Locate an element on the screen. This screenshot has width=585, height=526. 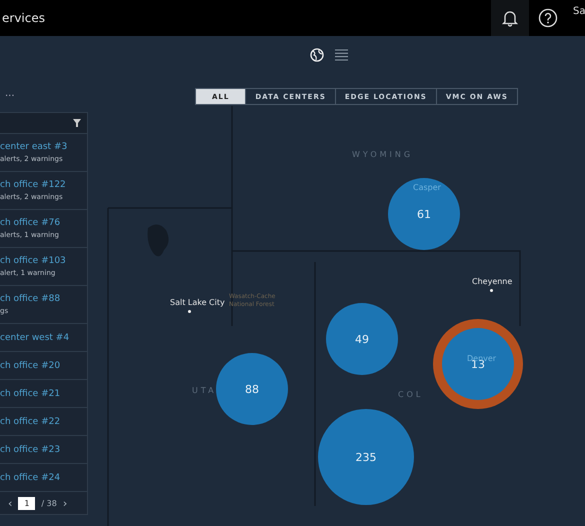
site-list-item: ch office #23 is located at coordinates (43, 450).